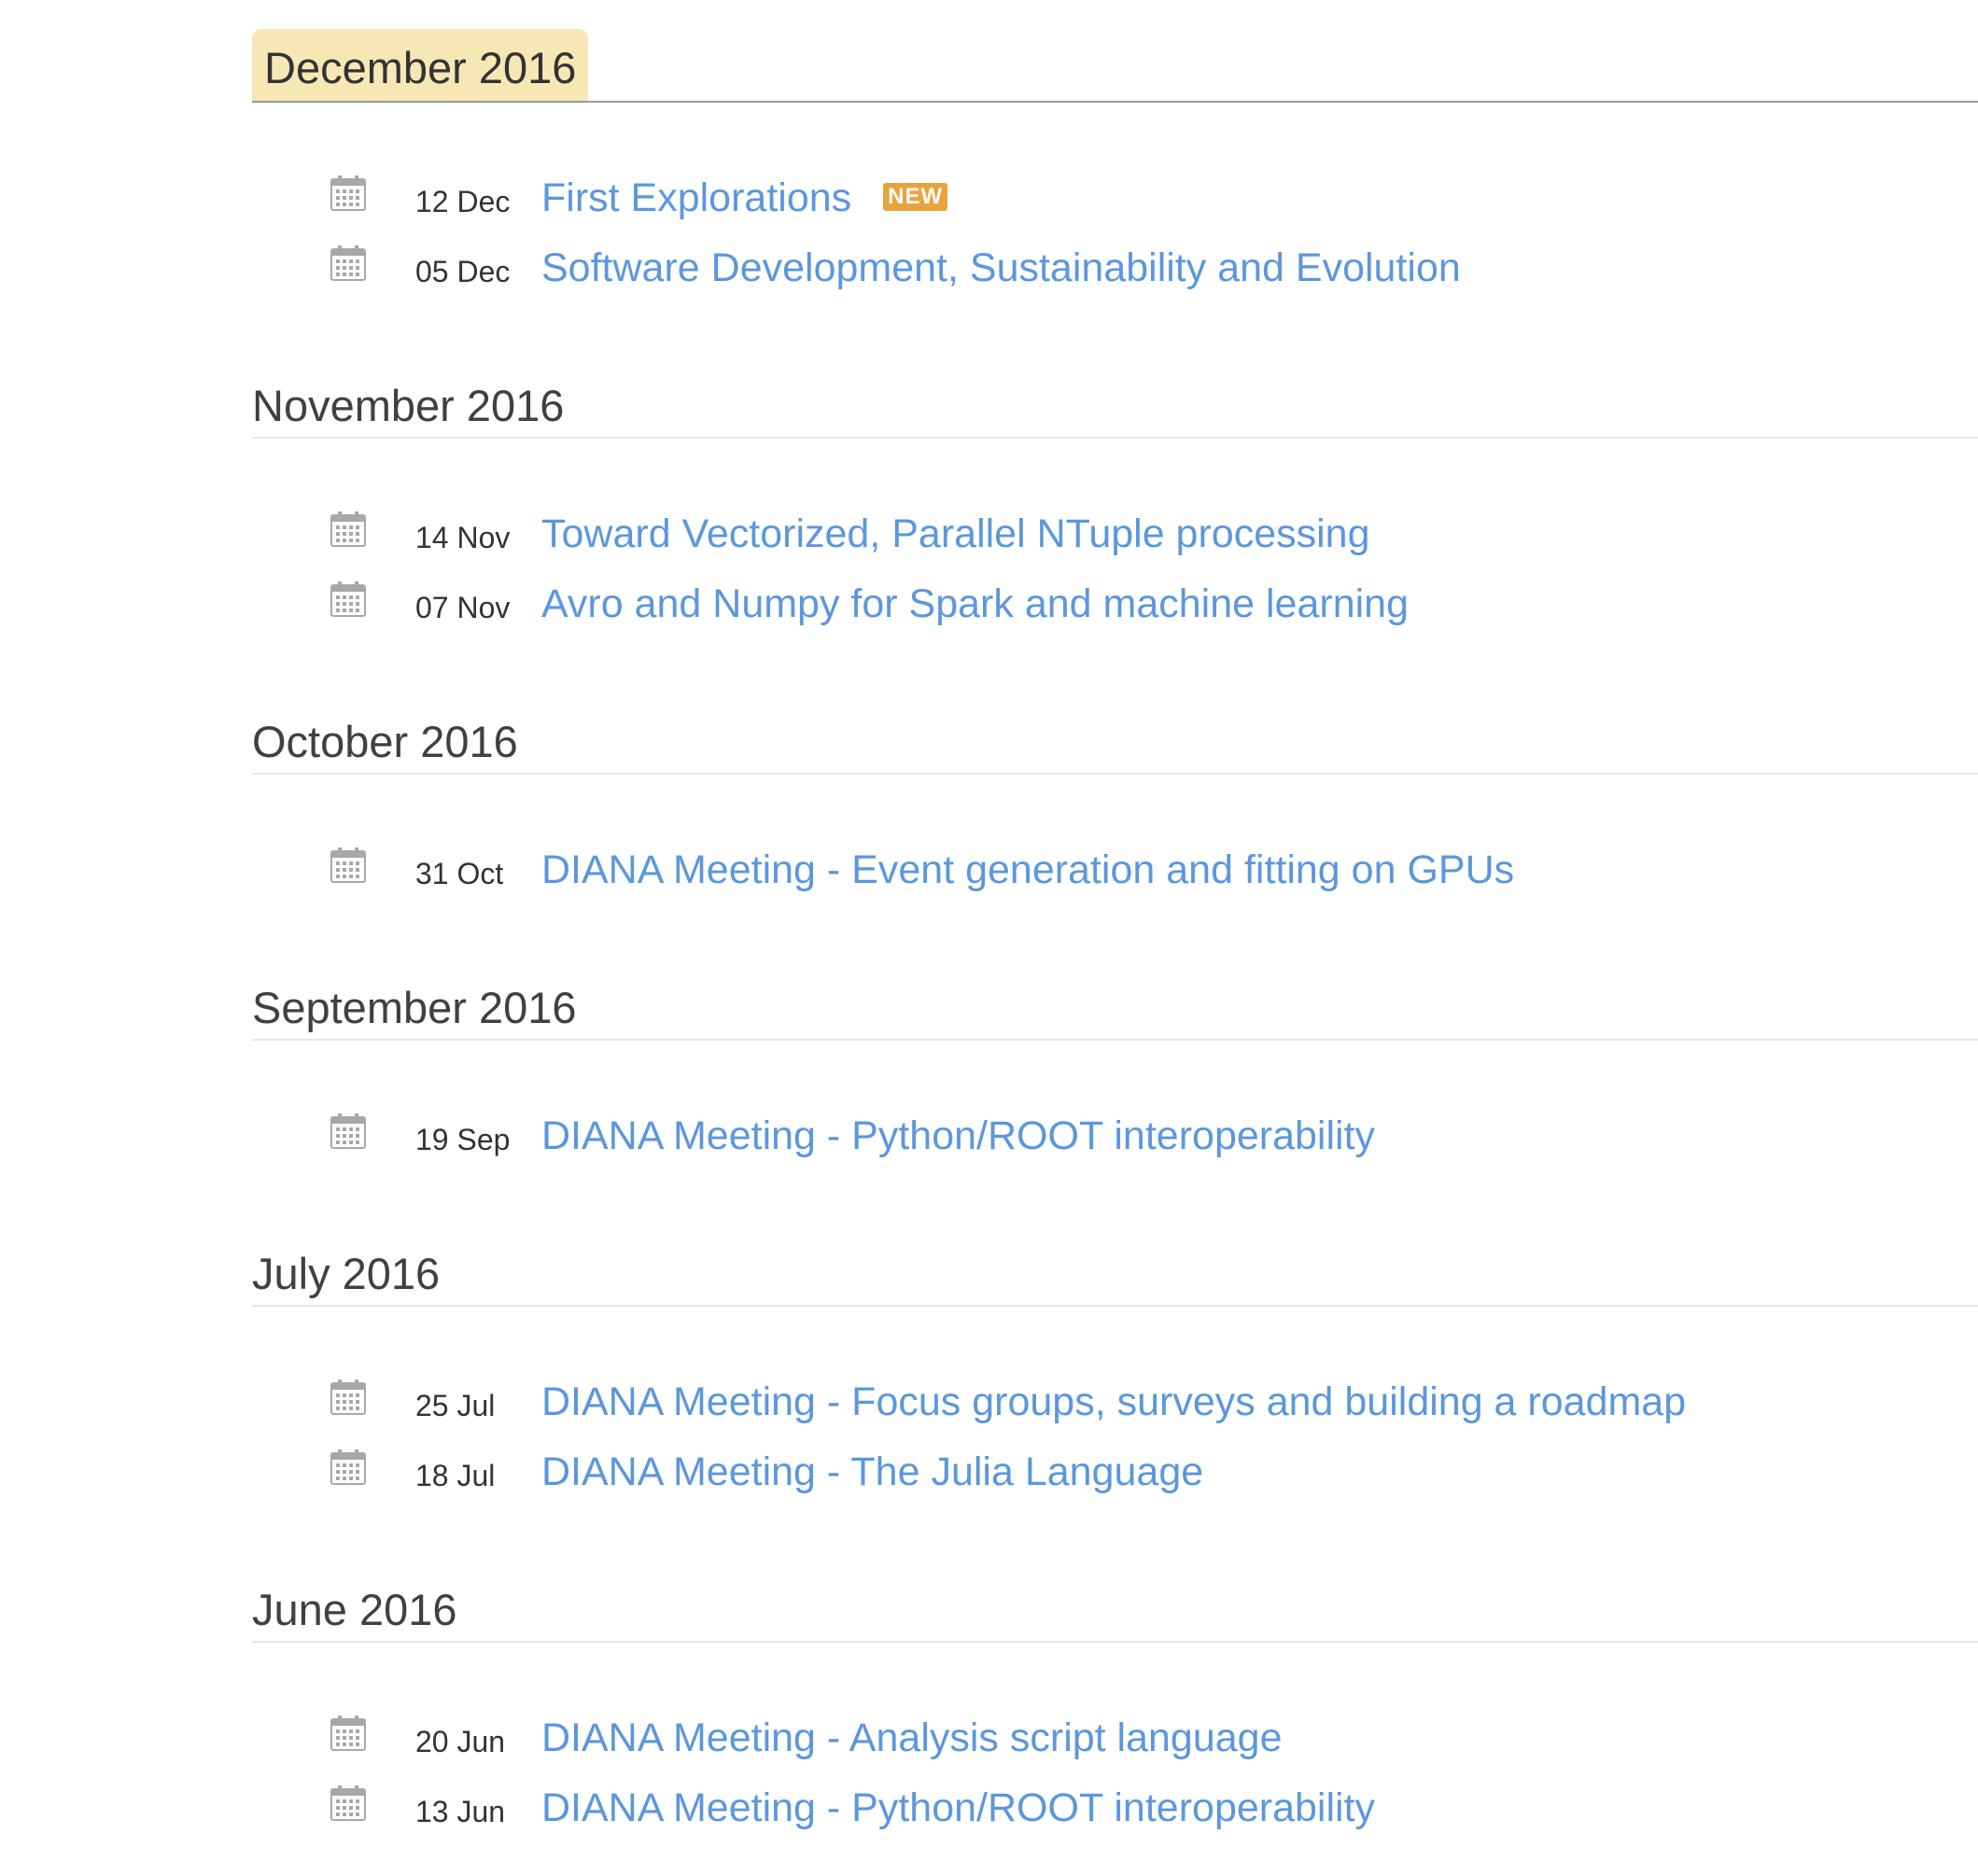 The image size is (1978, 1876). Describe the element at coordinates (1115, 1255) in the screenshot. I see `month-header: July 2016` at that location.